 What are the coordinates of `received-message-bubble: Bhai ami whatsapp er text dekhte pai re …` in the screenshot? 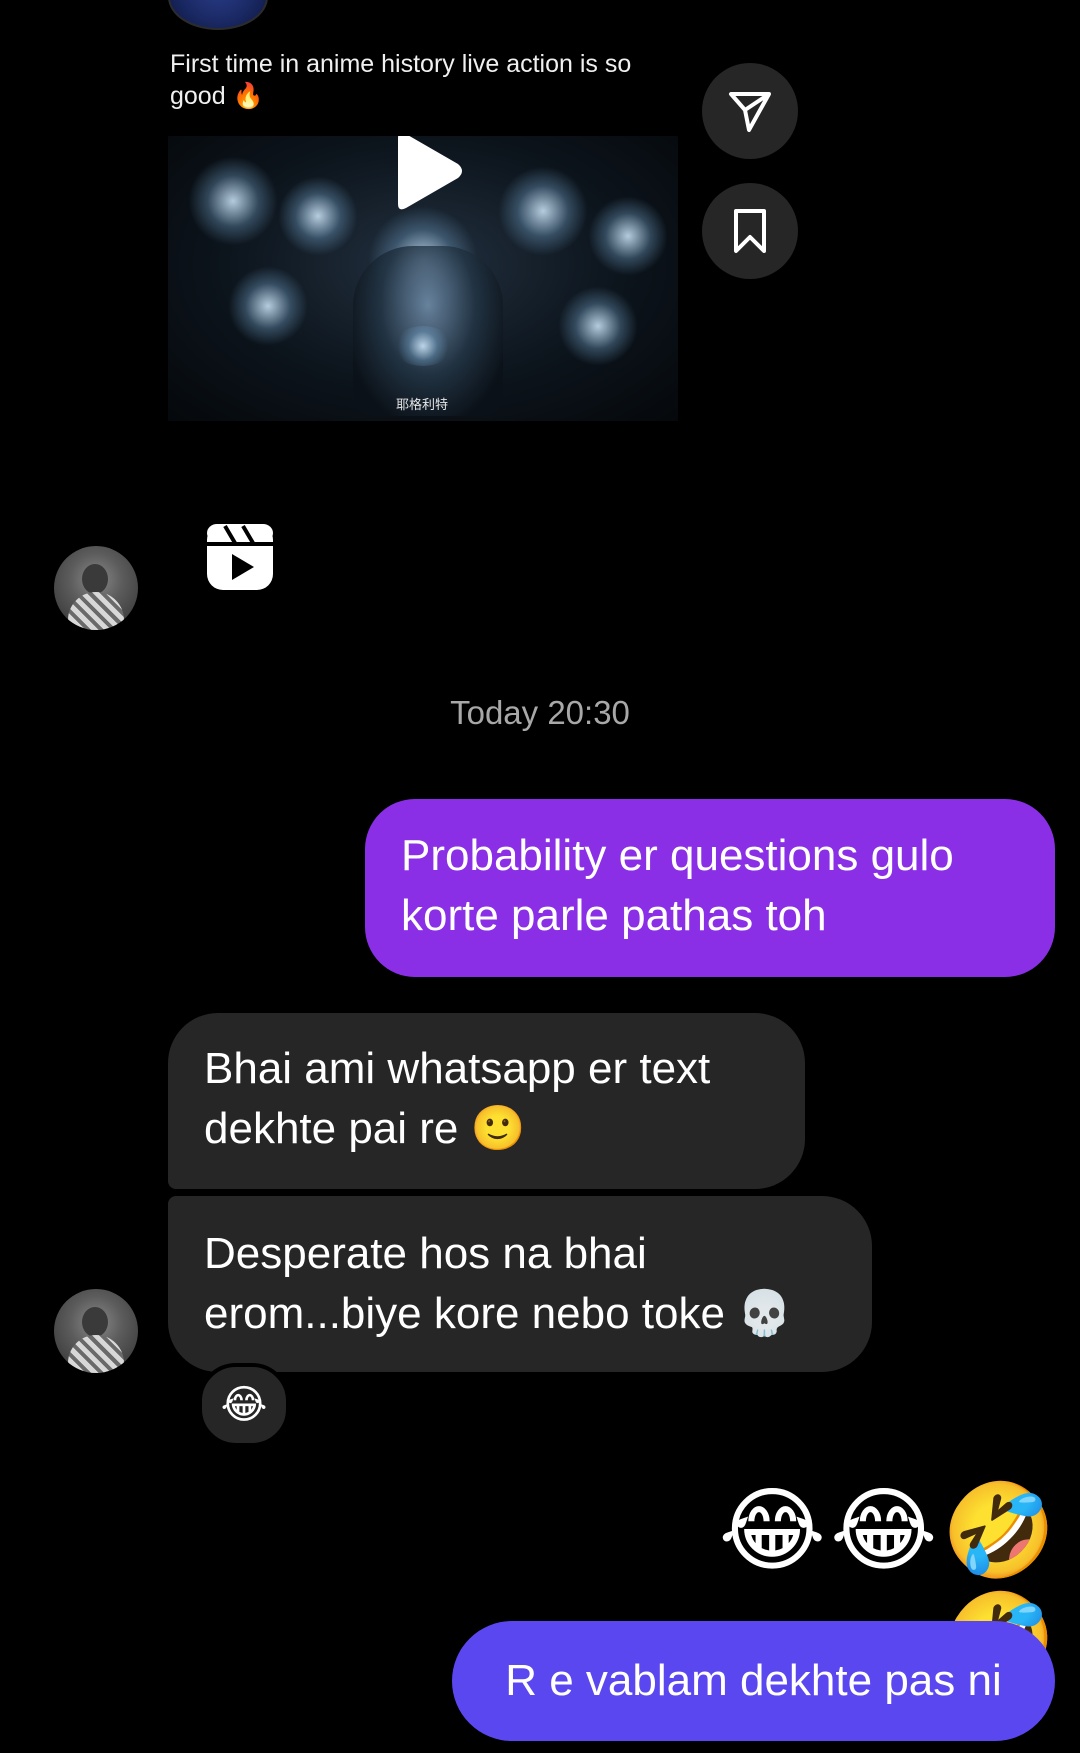 It's located at (486, 1101).